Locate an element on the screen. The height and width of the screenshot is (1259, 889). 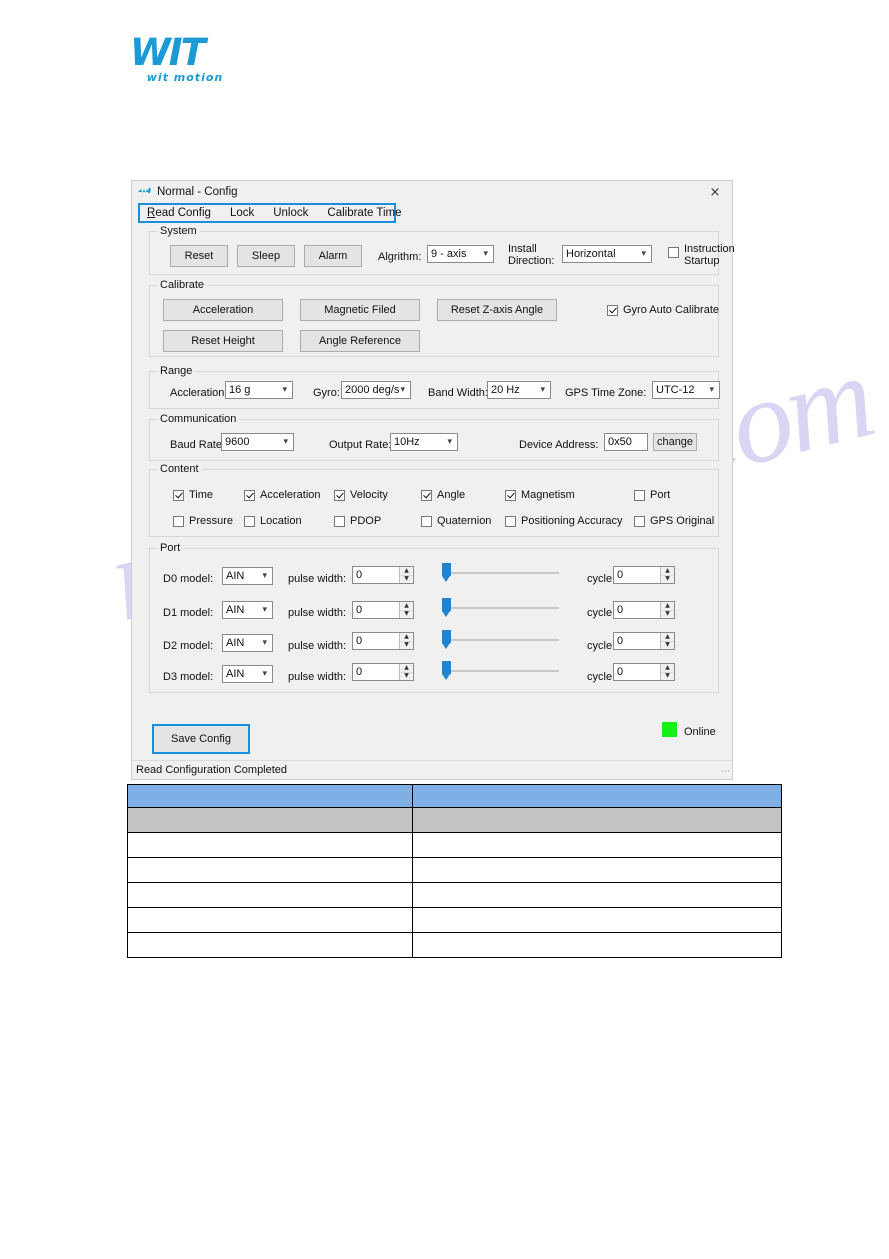
accleration-select: 16 g ▾ is located at coordinates (259, 390).